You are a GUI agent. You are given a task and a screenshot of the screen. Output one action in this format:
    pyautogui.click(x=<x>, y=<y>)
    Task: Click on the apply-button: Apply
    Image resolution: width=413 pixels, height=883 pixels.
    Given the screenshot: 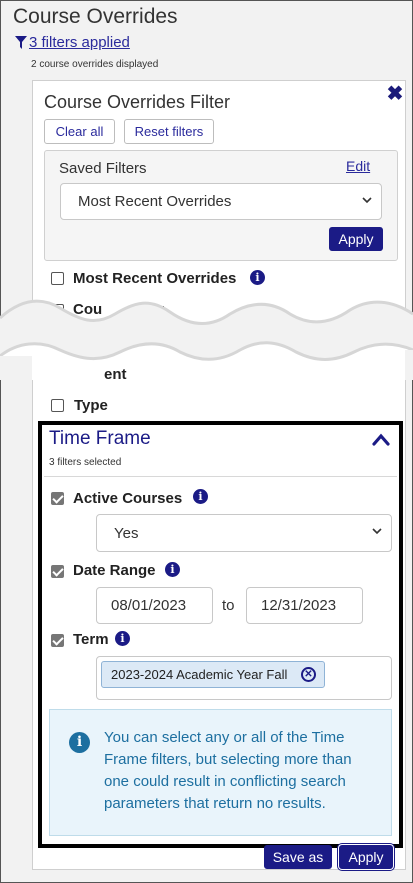 What is the action you would take?
    pyautogui.click(x=366, y=857)
    